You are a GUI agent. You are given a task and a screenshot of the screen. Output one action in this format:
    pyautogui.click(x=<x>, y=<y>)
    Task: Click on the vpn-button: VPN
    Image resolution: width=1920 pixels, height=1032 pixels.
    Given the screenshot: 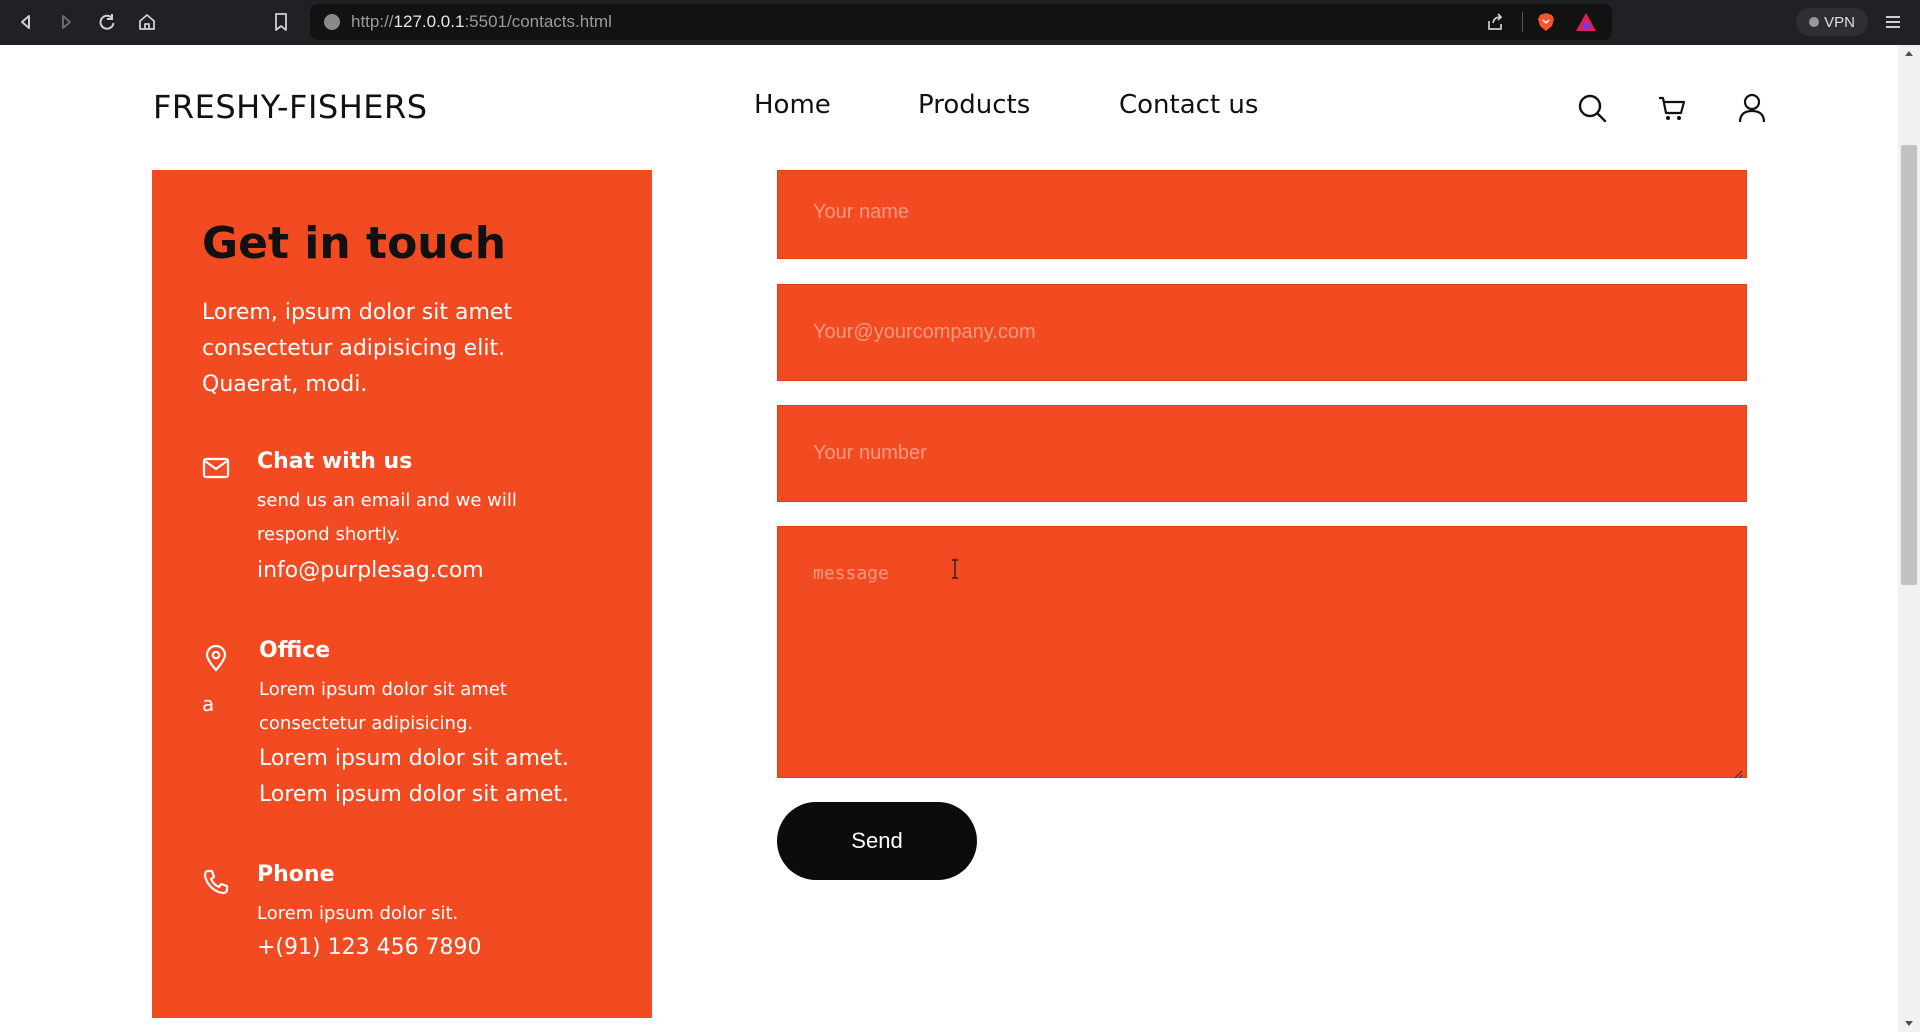 What is the action you would take?
    pyautogui.click(x=1832, y=22)
    